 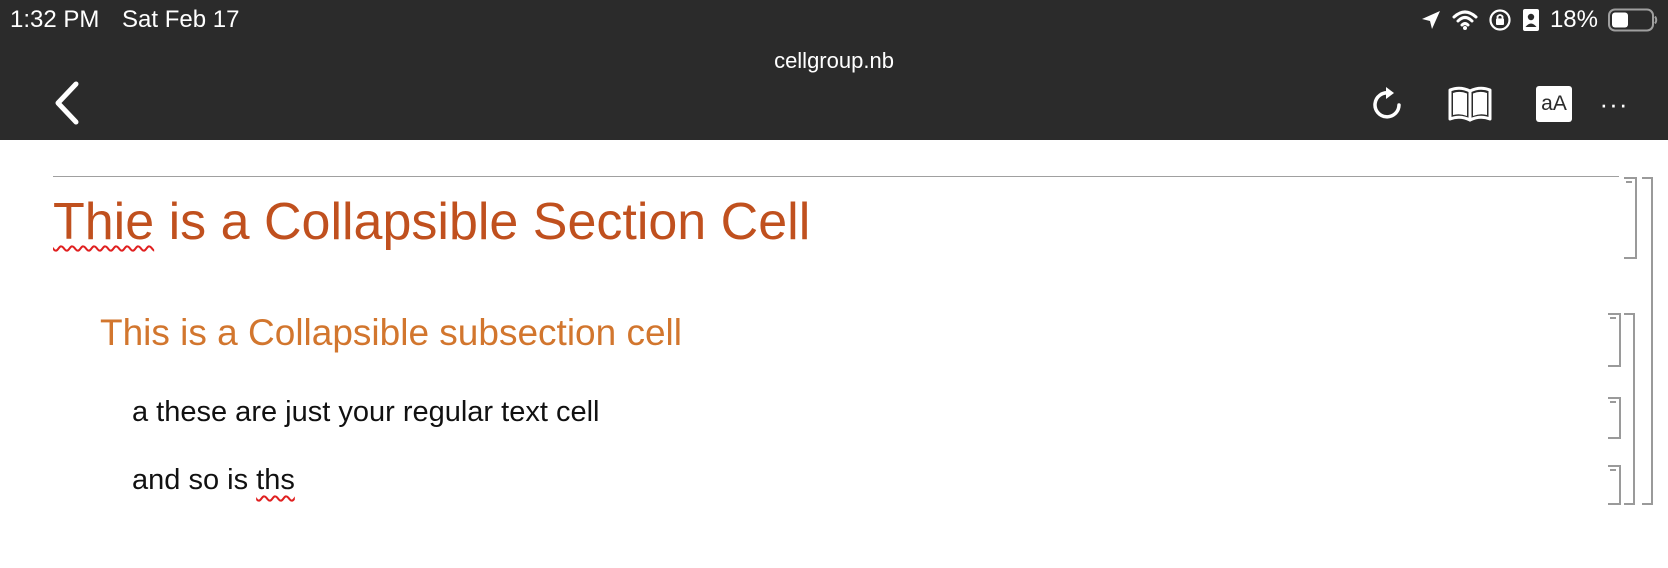 I want to click on group-bracket-subsection, so click(x=1629, y=409).